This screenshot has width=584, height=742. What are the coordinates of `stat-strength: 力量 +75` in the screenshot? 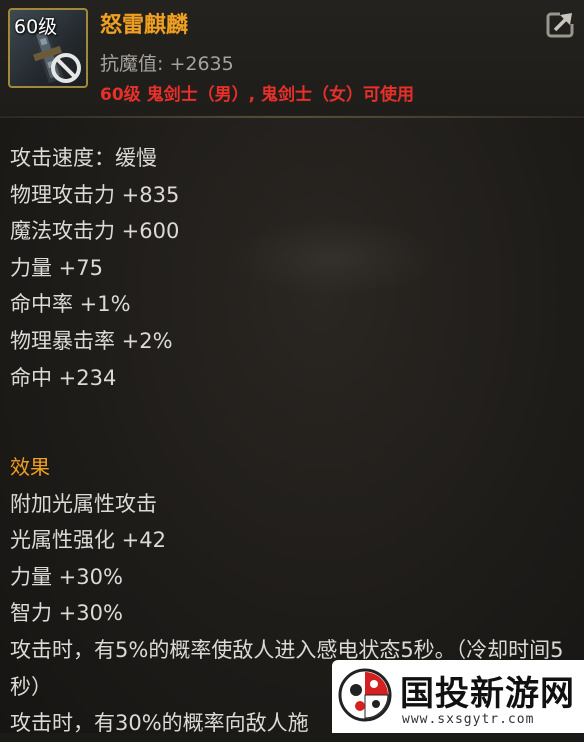 It's located at (56, 267).